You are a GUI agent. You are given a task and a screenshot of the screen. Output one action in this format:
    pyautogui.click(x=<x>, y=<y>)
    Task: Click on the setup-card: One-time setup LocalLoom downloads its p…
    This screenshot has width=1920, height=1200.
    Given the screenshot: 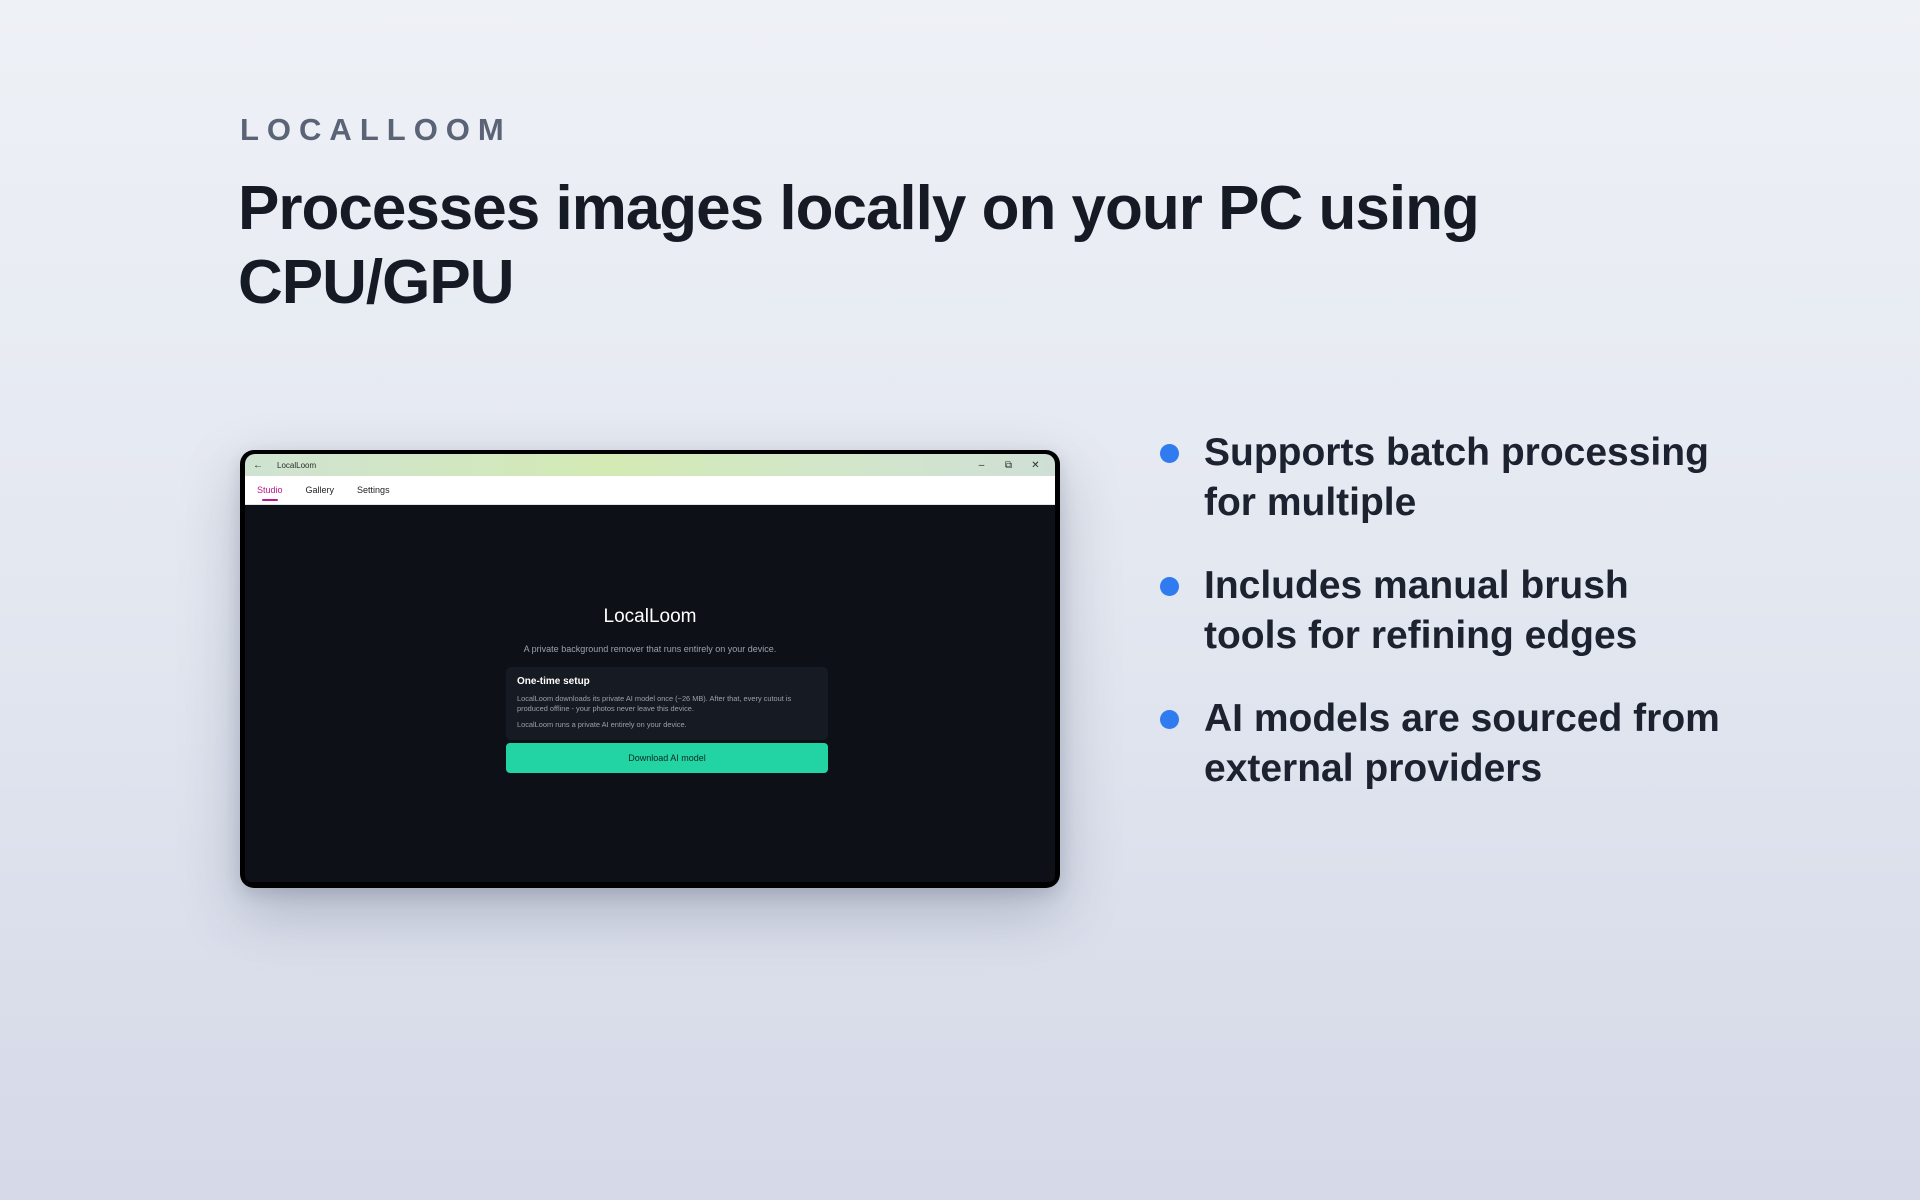 What is the action you would take?
    pyautogui.click(x=667, y=703)
    